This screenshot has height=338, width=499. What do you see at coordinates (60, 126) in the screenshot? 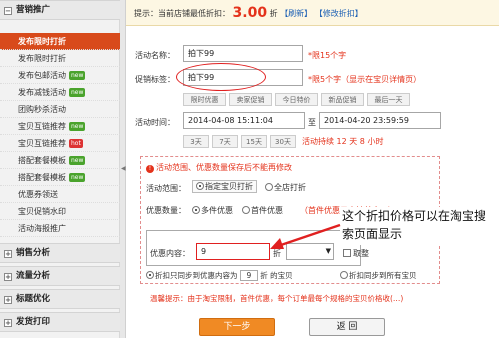
I see `sidebar-item: 宝贝互链推荐 new` at bounding box center [60, 126].